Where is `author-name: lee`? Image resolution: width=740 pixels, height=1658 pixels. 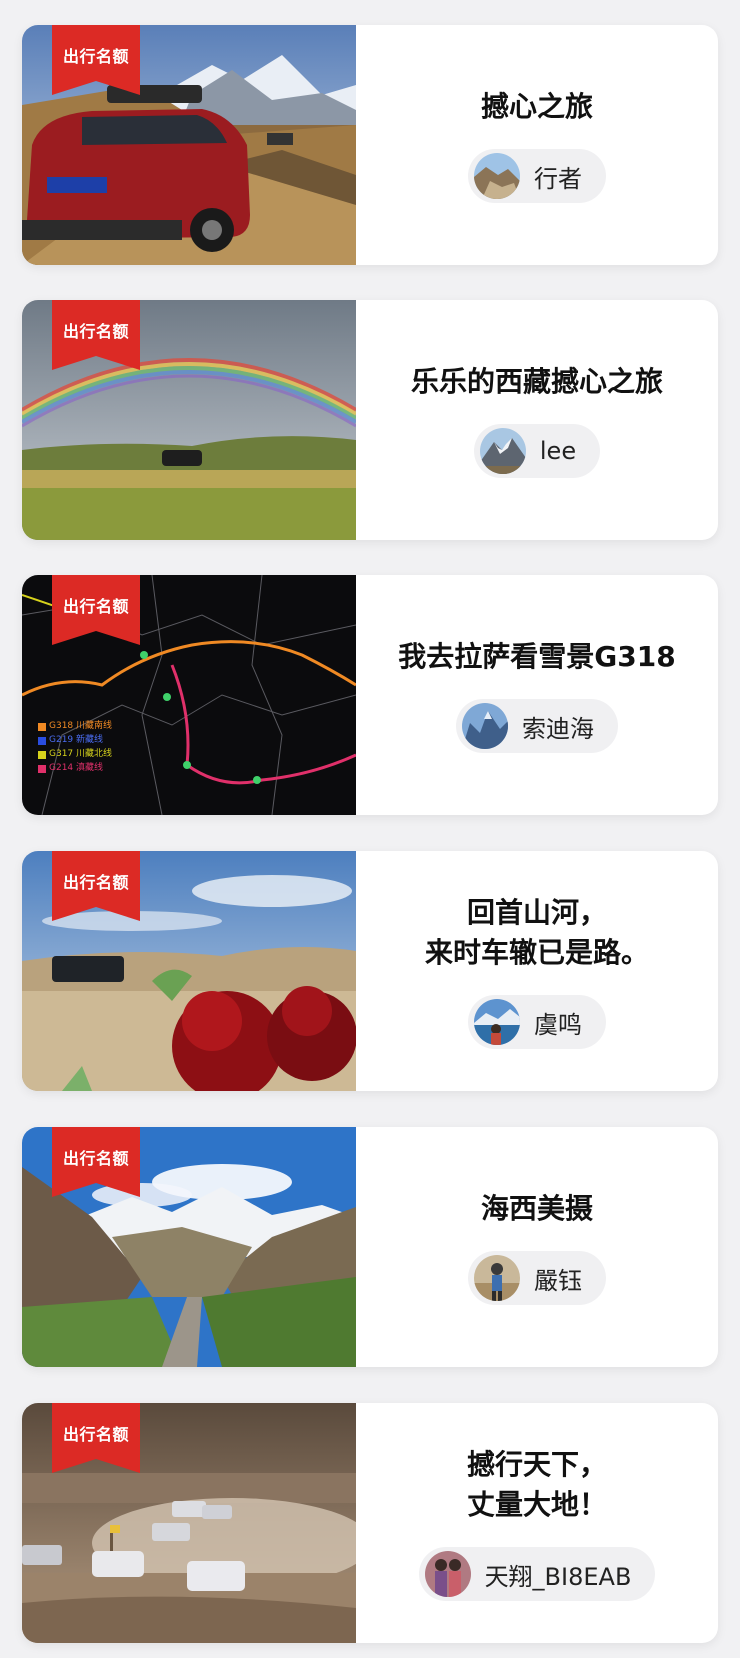 author-name: lee is located at coordinates (558, 451).